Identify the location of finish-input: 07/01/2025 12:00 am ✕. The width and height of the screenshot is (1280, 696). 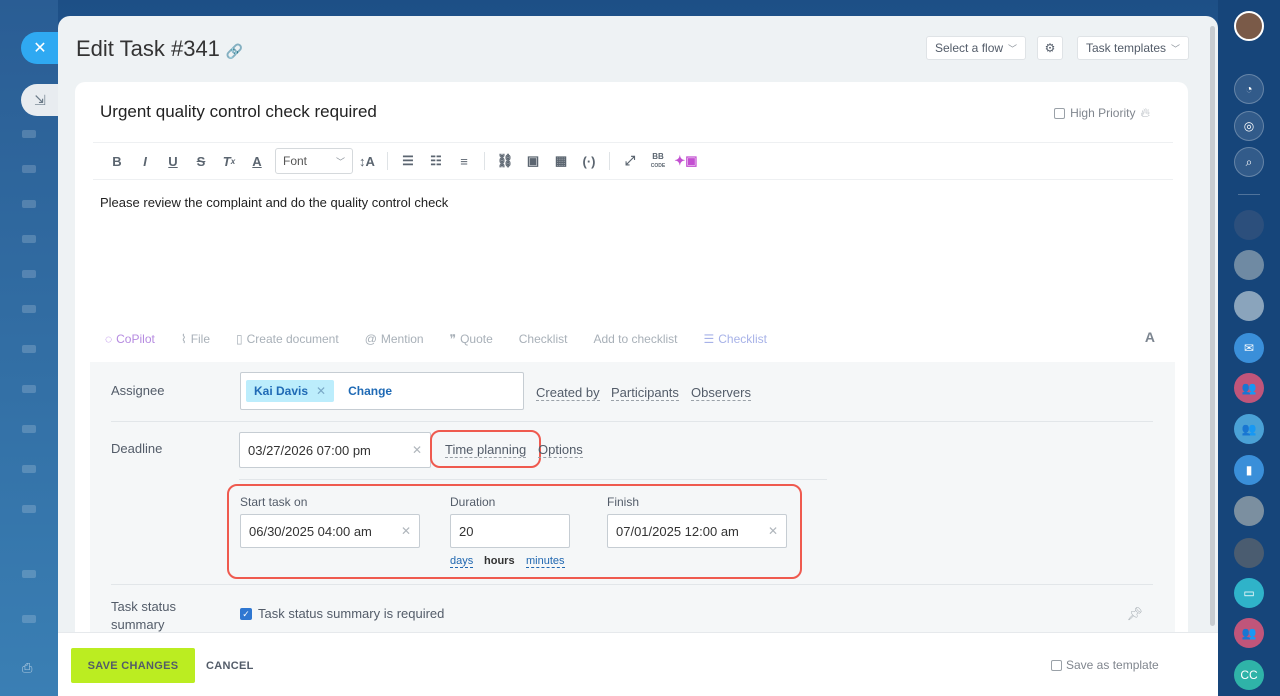
(697, 531).